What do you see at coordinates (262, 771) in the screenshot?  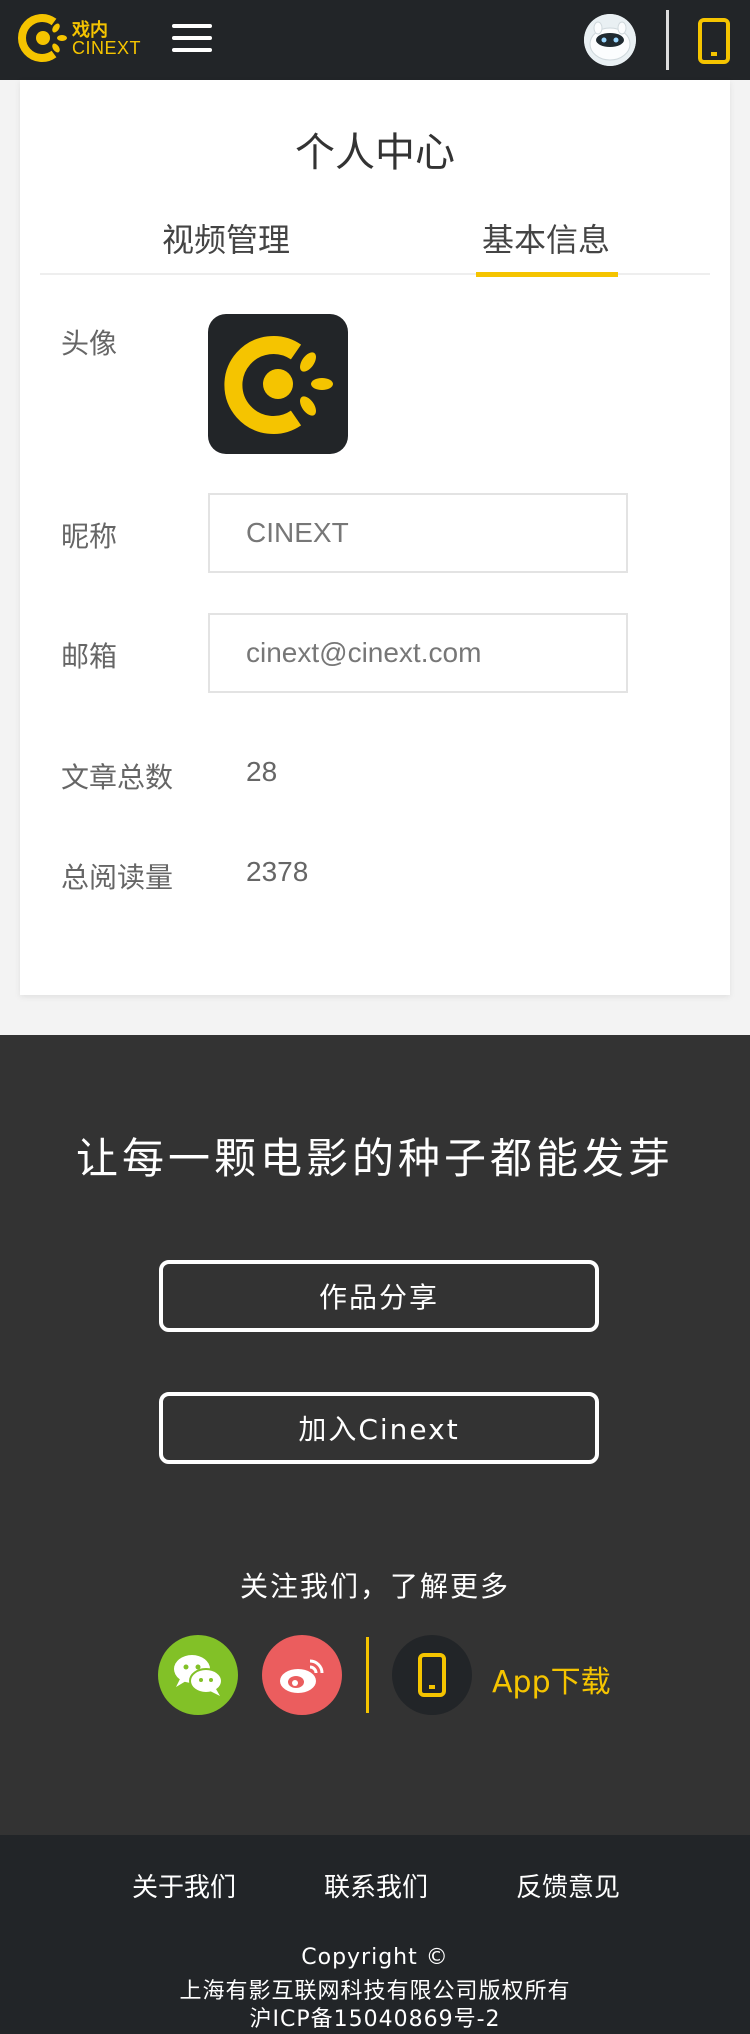 I see `articles-count-value: 28` at bounding box center [262, 771].